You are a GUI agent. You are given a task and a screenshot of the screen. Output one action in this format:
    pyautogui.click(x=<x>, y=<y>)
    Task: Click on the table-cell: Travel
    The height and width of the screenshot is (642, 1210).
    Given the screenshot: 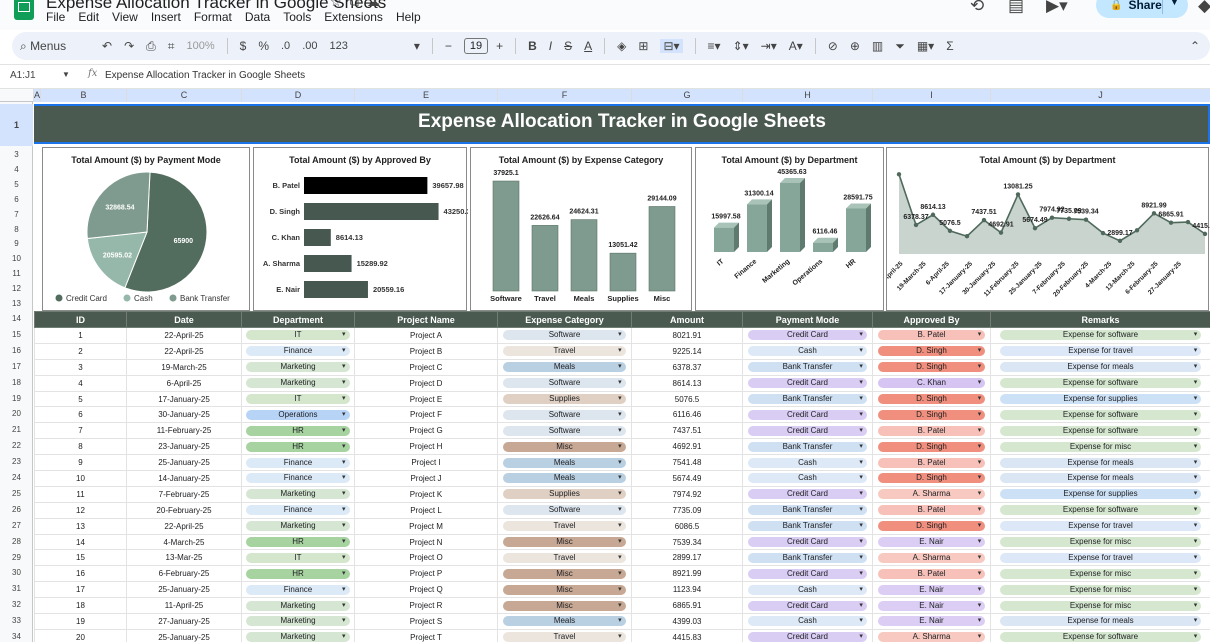 What is the action you would take?
    pyautogui.click(x=564, y=351)
    